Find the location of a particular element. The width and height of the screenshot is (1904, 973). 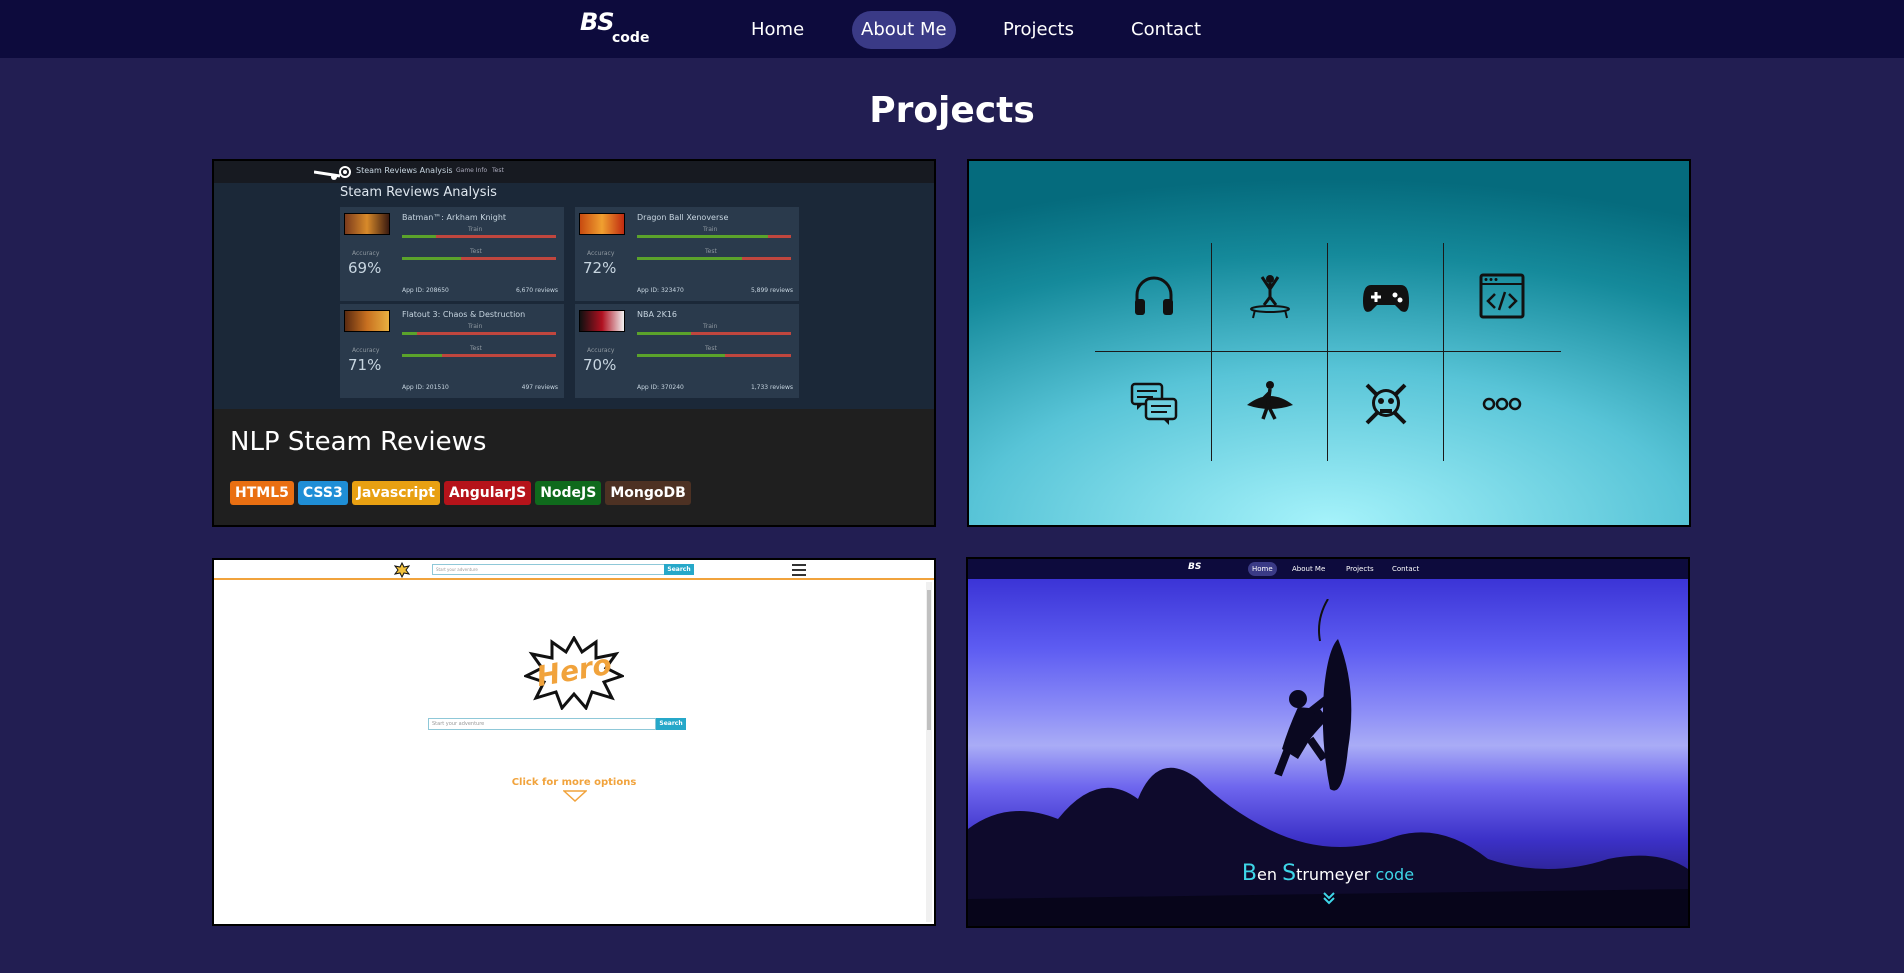

app-id: App ID: 370240 is located at coordinates (660, 387).